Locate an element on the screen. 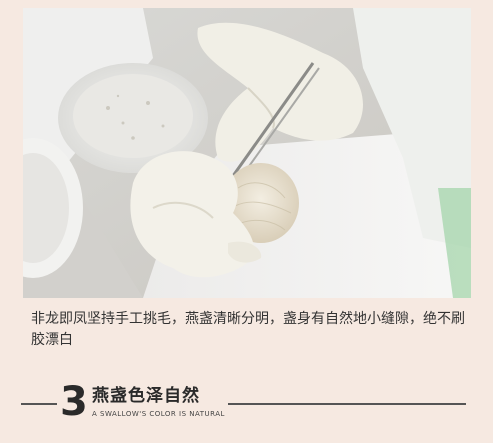  caption-text: 非龙即凤坚持手工挑毛，燕盏清晰分明，盏身有自然地小缝隙，绝不刷胶漂白 is located at coordinates (248, 329).